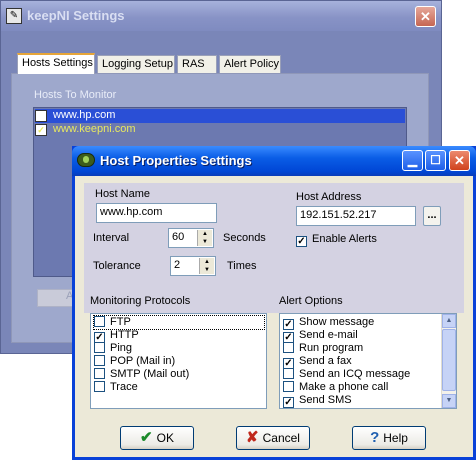  I want to click on list-item: Make a phone call, so click(335, 387).